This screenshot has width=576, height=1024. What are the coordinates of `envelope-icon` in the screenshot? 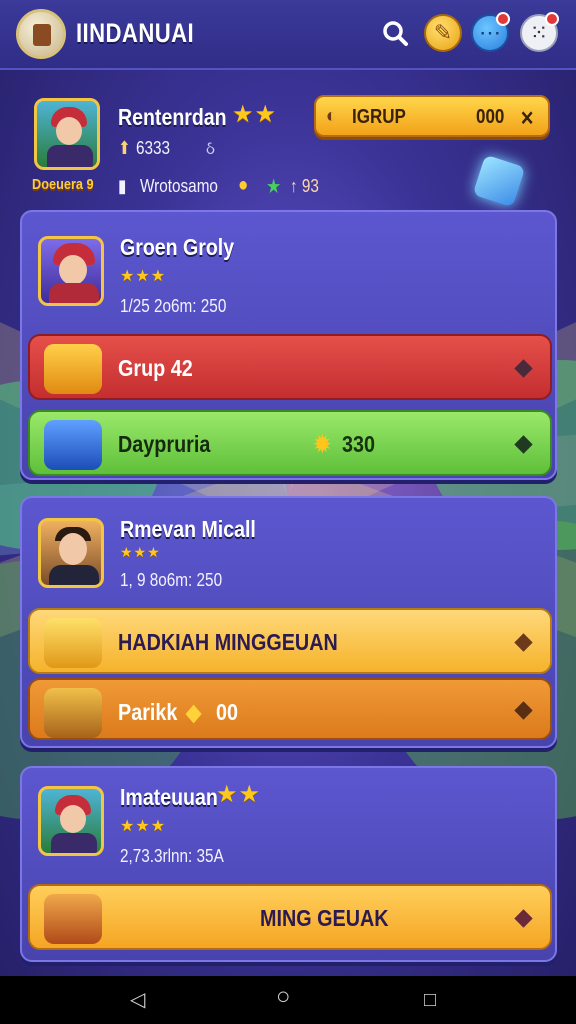 It's located at (73, 643).